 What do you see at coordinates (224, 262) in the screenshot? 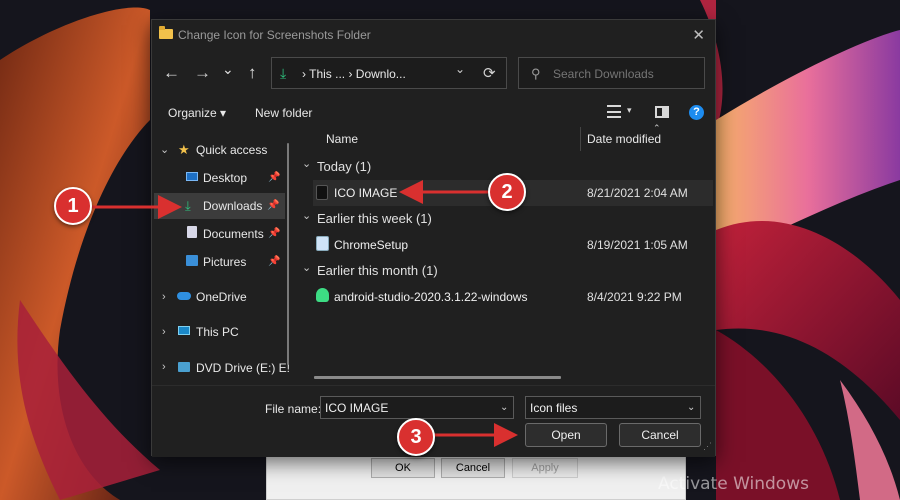
I see `sidebar-item-pictures: Pictures` at bounding box center [224, 262].